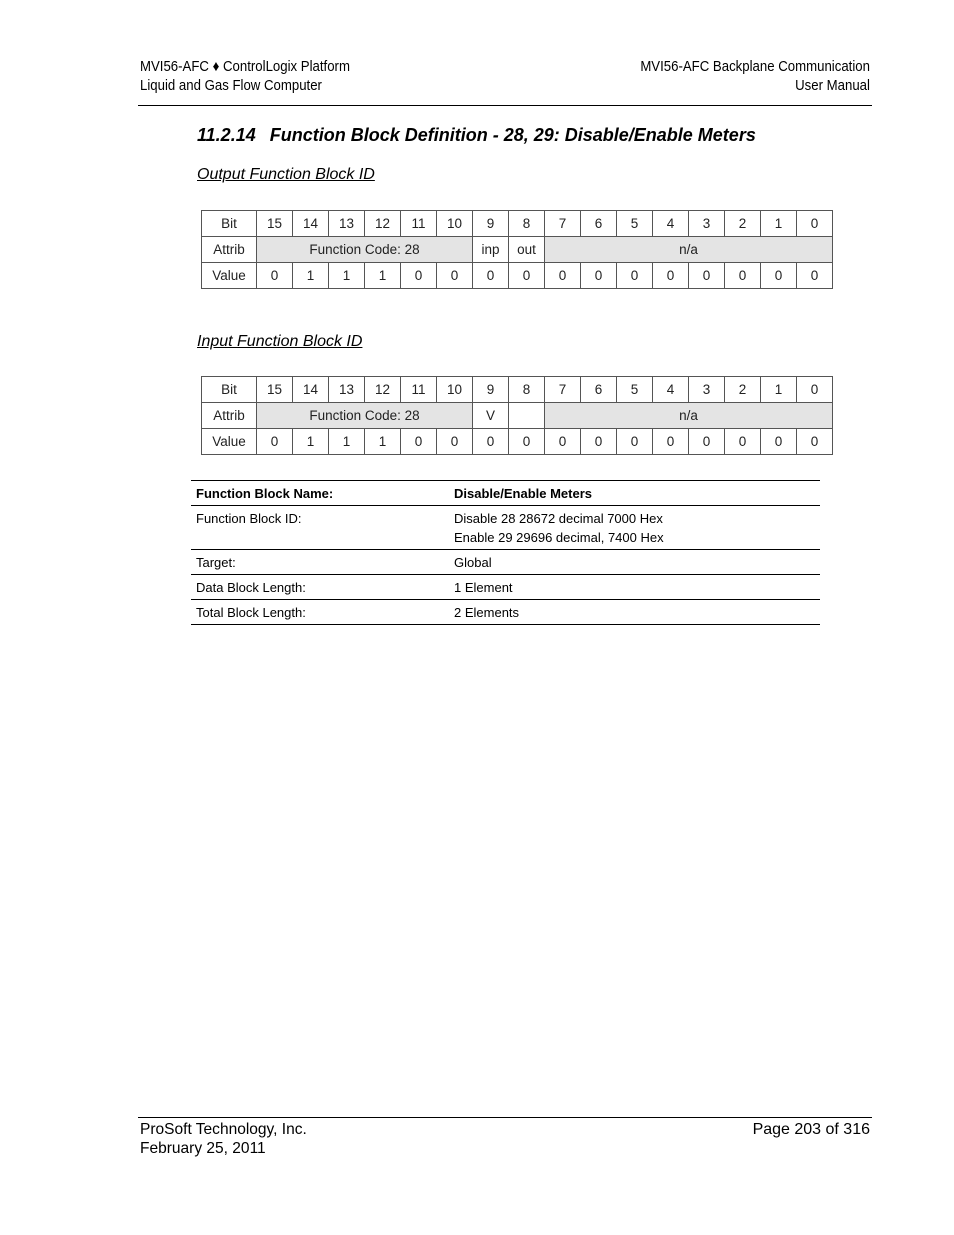 This screenshot has width=954, height=1235. Describe the element at coordinates (346, 223) in the screenshot. I see `bit-cell: 13` at that location.